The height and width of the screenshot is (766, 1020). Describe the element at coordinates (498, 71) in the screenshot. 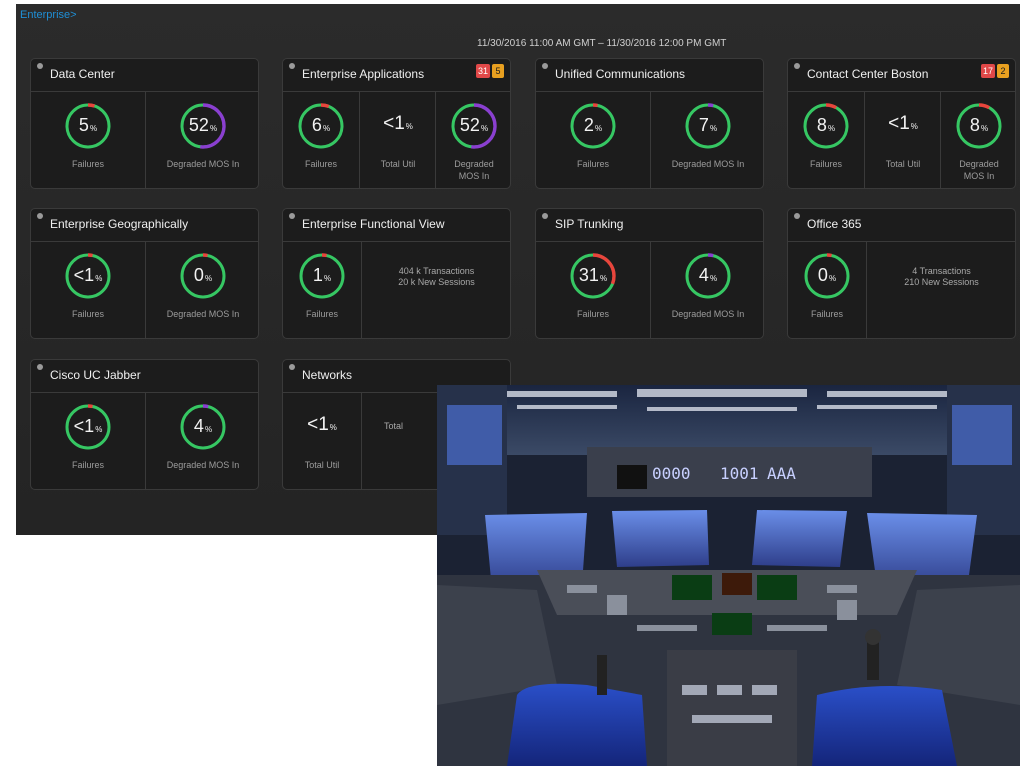

I see `warning-count-badge: 5` at that location.